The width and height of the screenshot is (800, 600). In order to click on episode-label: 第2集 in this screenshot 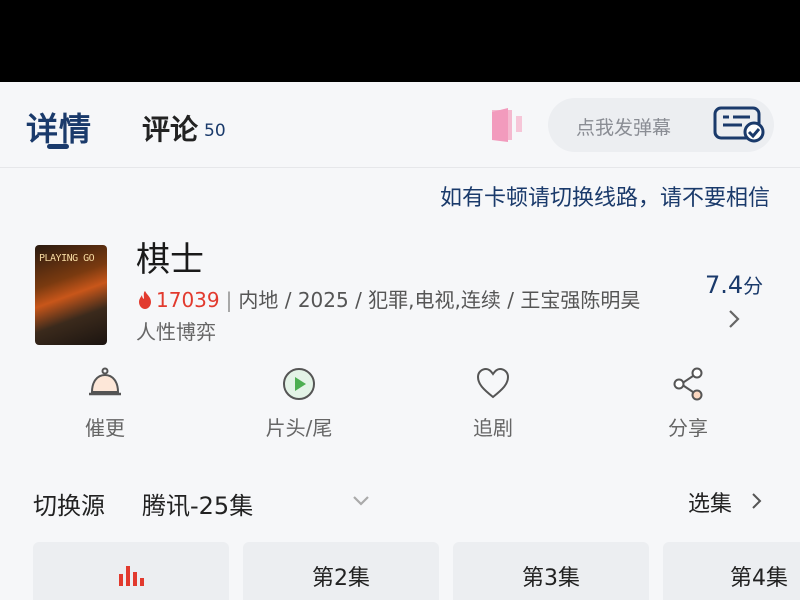, I will do `click(341, 578)`.